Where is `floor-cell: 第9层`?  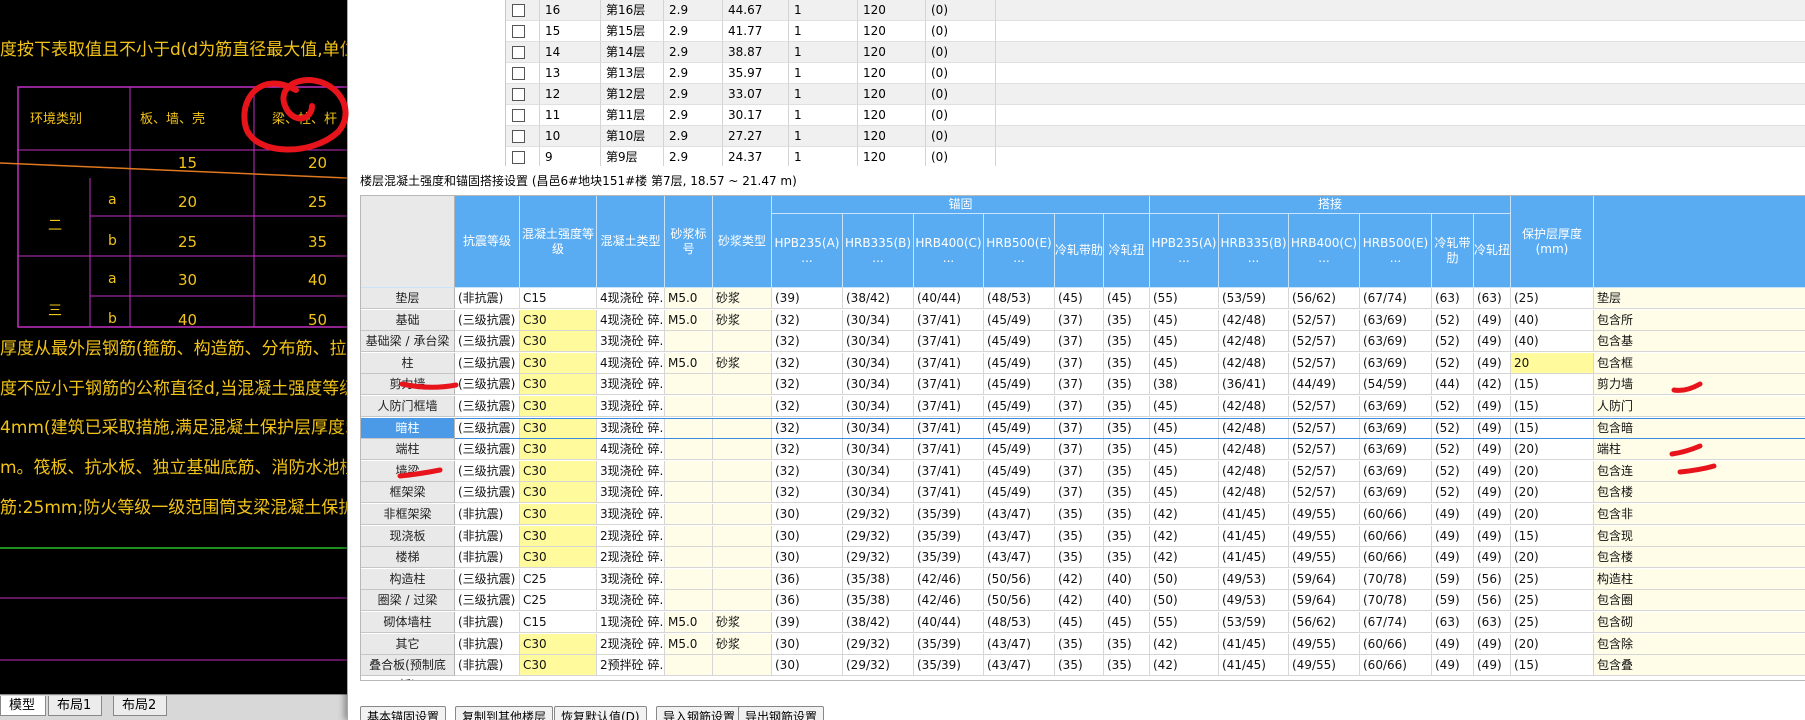 floor-cell: 第9层 is located at coordinates (632, 156).